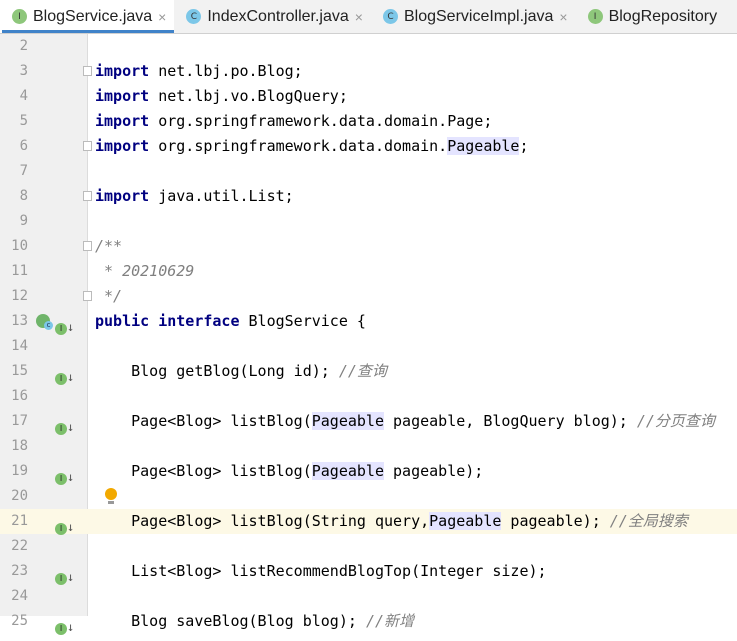 The image size is (737, 641). I want to click on code-line: 3 import net.lbj.po.Blog;, so click(368, 71).